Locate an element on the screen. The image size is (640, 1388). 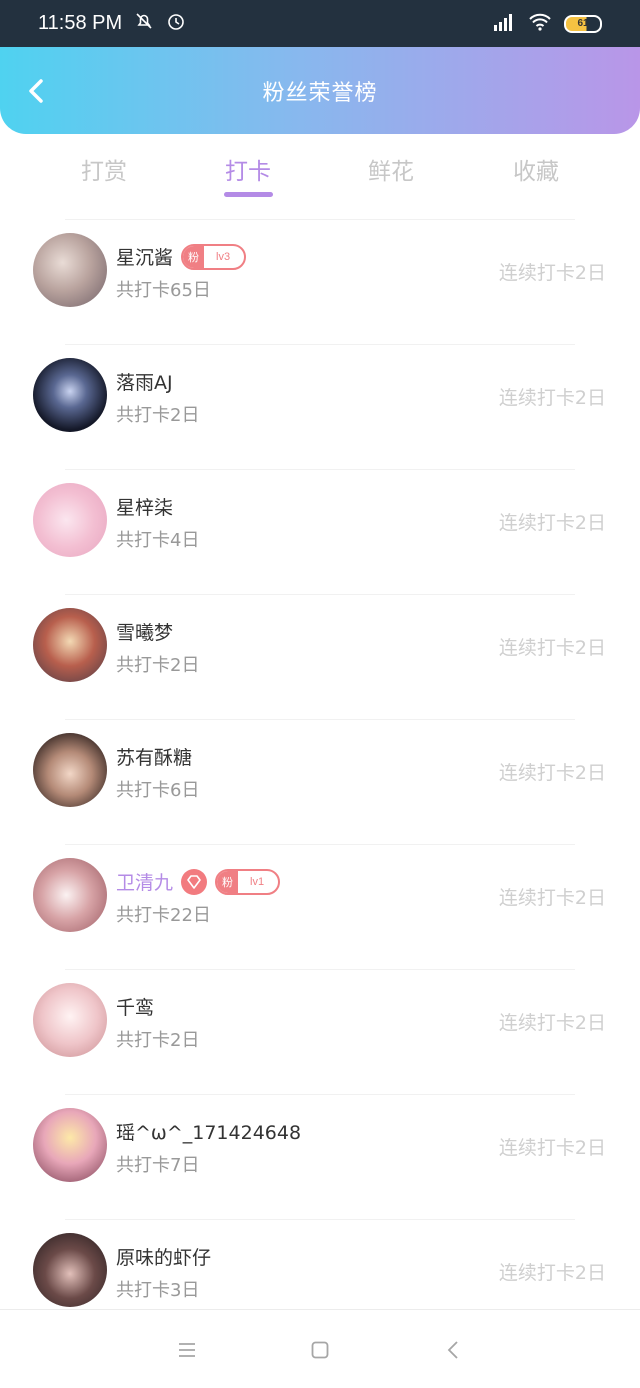
user-name: 星沉酱 is located at coordinates (145, 258).